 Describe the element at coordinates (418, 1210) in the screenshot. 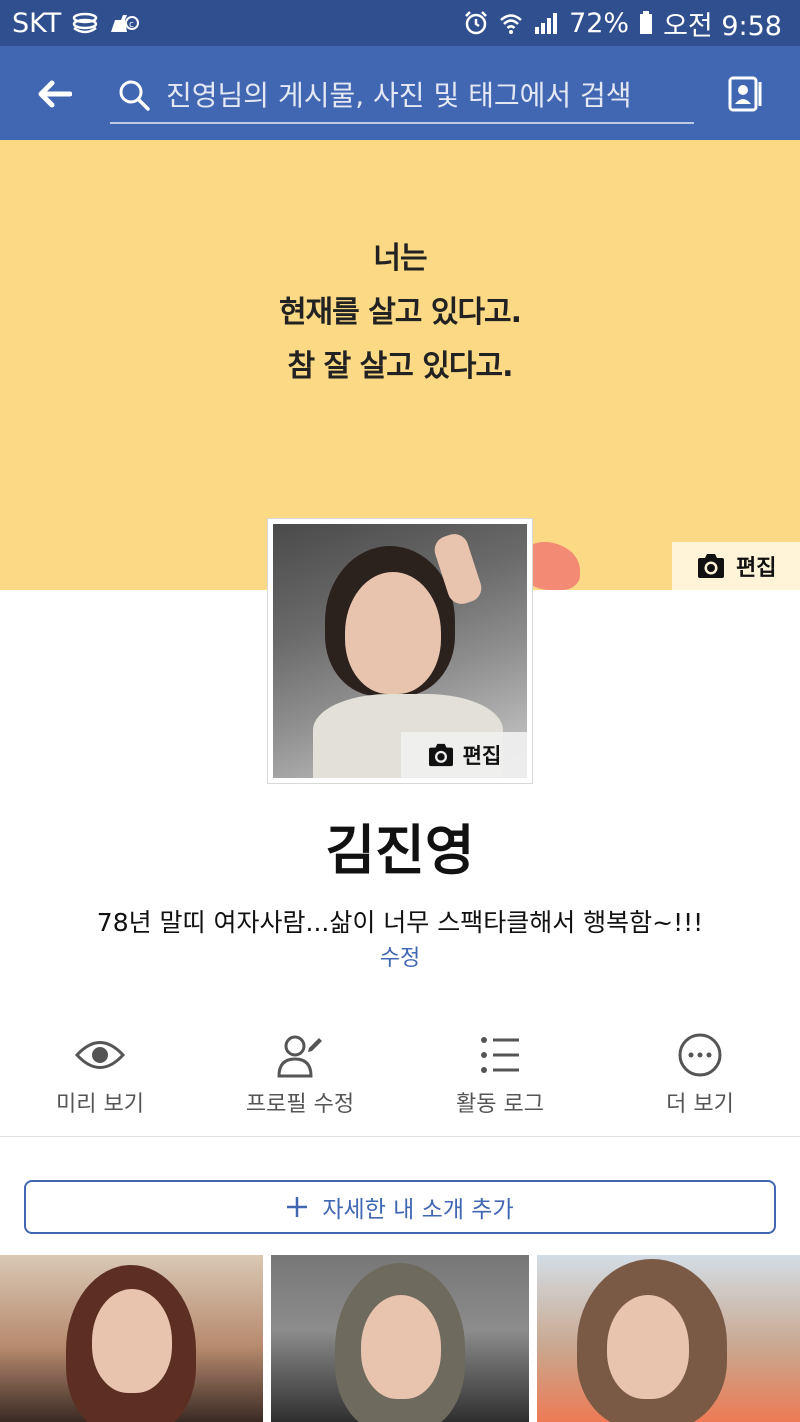

I see `add-intro-label: 자세한 내 소개 추가` at that location.